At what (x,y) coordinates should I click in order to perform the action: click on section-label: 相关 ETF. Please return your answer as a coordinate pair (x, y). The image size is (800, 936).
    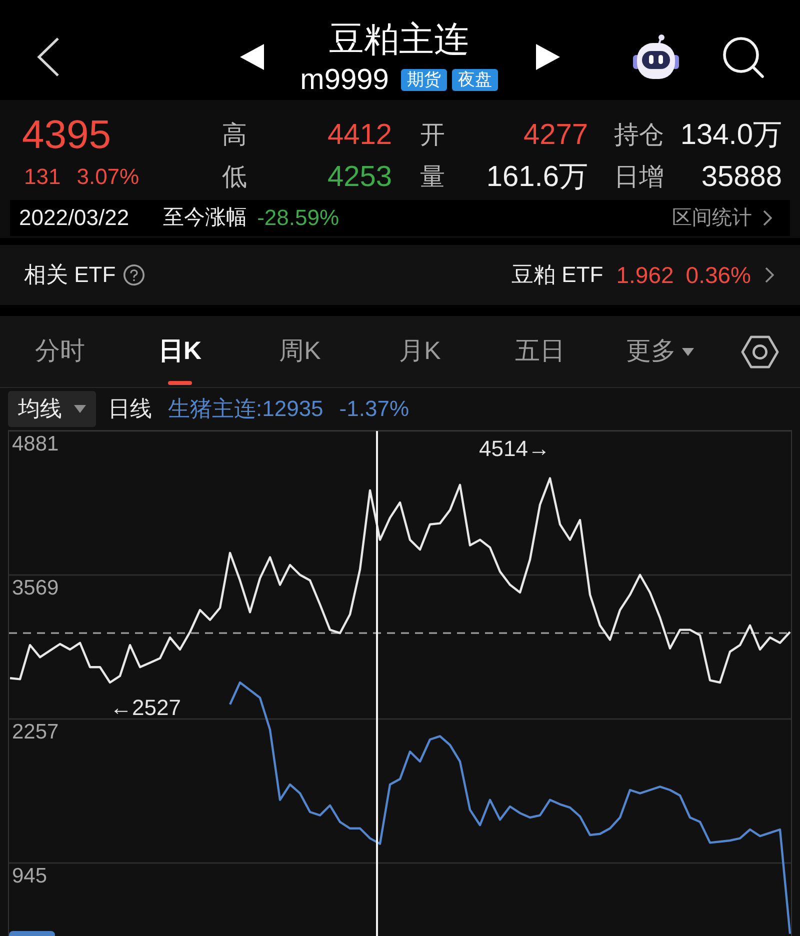
    Looking at the image, I should click on (70, 275).